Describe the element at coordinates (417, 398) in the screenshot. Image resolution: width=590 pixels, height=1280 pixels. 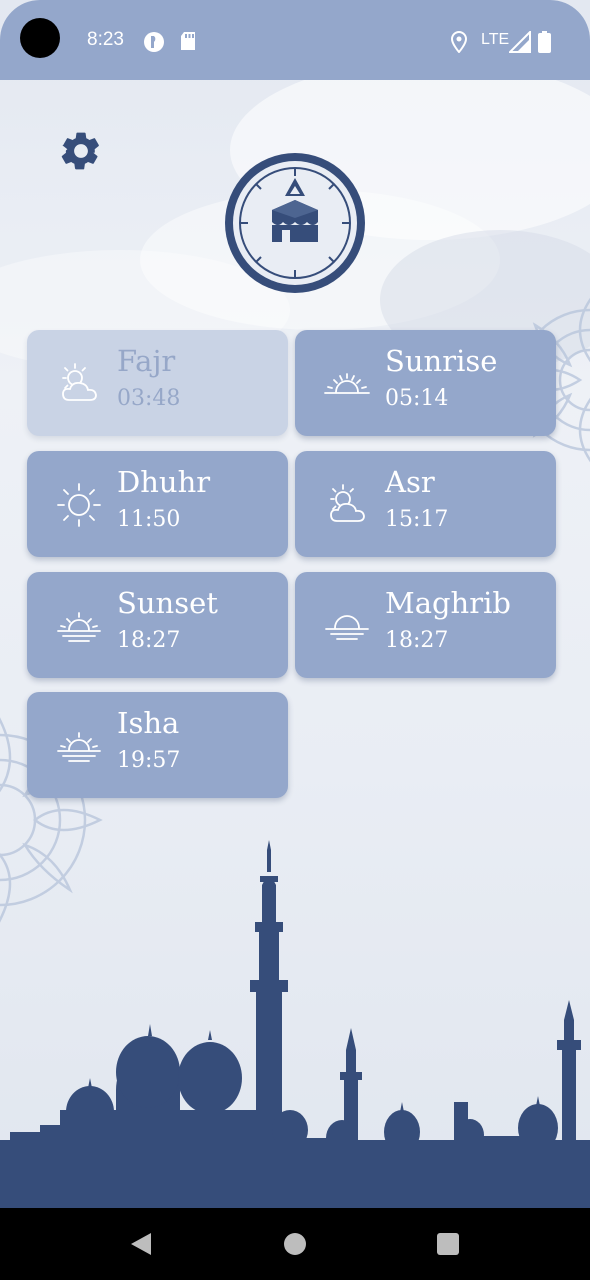
I see `prayer-time: 05:14` at that location.